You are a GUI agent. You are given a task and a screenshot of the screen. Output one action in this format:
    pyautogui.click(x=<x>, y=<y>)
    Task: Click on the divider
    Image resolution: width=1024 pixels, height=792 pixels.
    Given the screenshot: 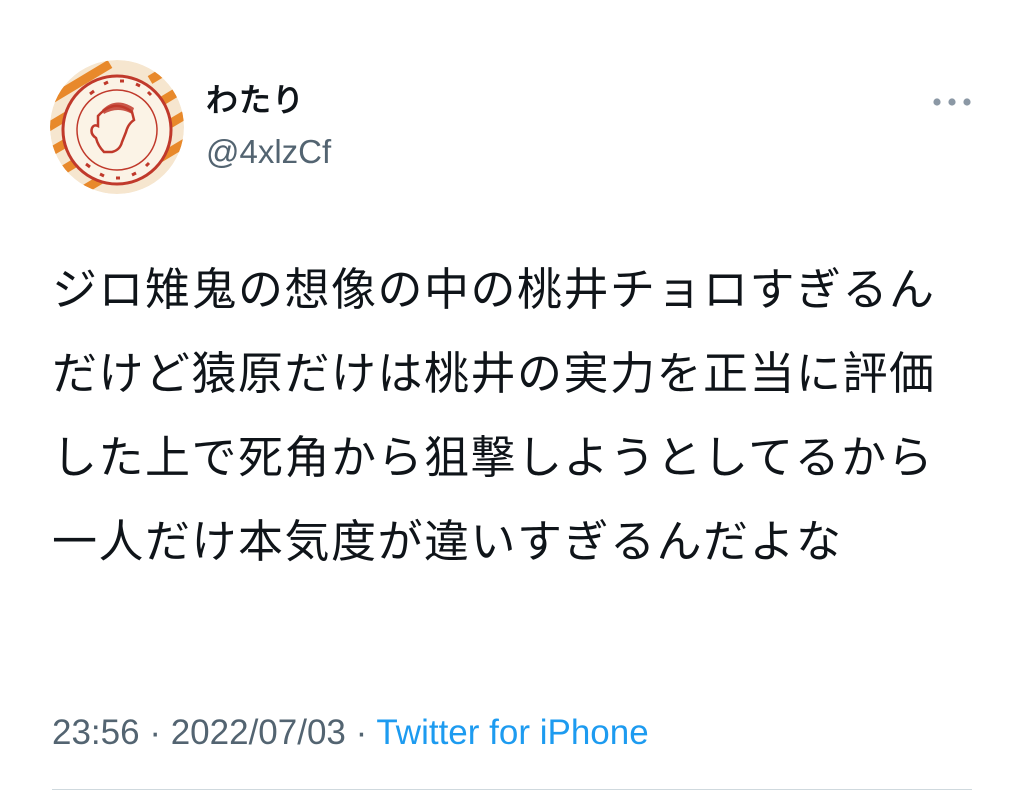 What is the action you would take?
    pyautogui.click(x=512, y=789)
    